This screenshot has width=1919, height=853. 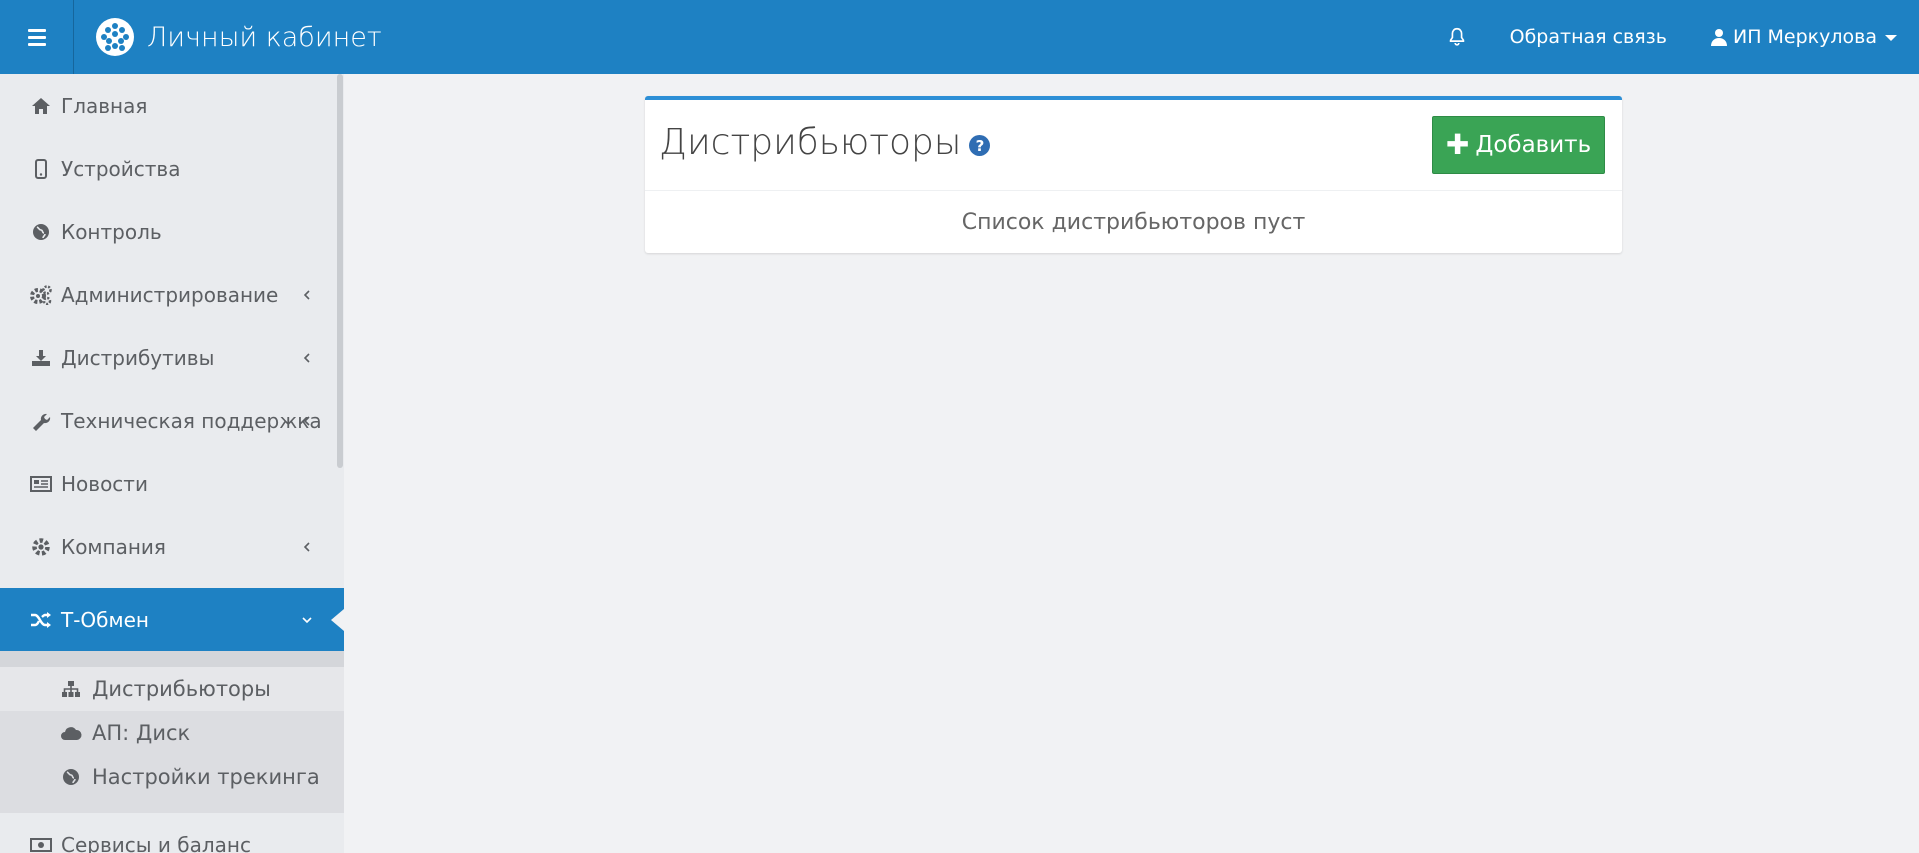 I want to click on submenu-item-ap-disk: АП: Диск, so click(x=172, y=733).